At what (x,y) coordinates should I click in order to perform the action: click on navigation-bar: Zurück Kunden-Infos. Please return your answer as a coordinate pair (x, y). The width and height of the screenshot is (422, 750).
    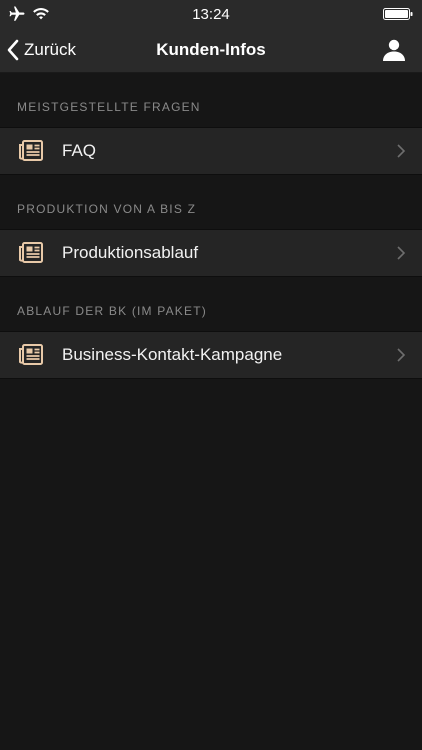
    Looking at the image, I should click on (211, 50).